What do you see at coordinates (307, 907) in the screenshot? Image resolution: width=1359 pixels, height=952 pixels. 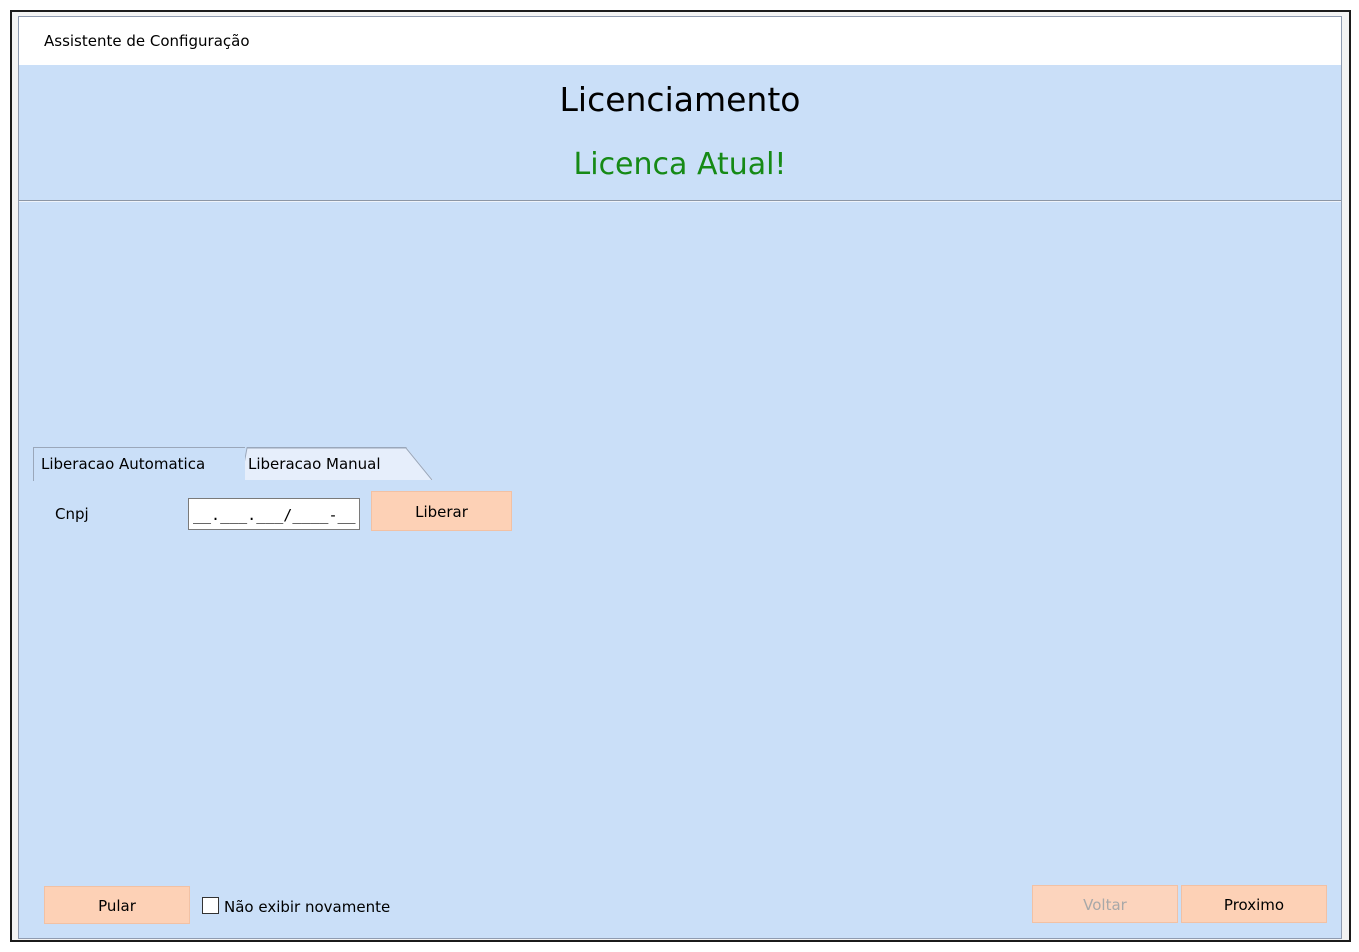 I see `dont-show-again-label: Não exibir novamente` at bounding box center [307, 907].